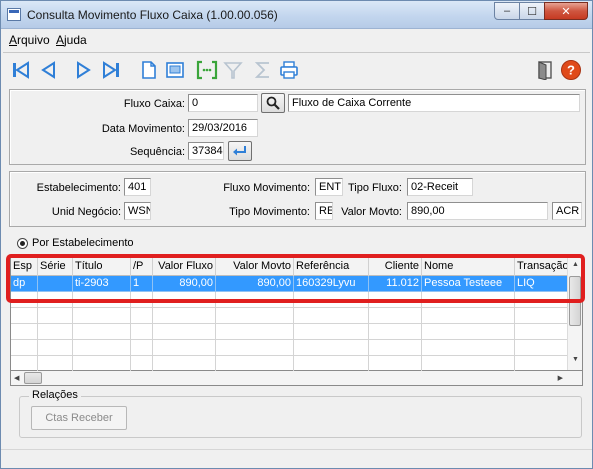  I want to click on col-referencia: Referência, so click(331, 266).